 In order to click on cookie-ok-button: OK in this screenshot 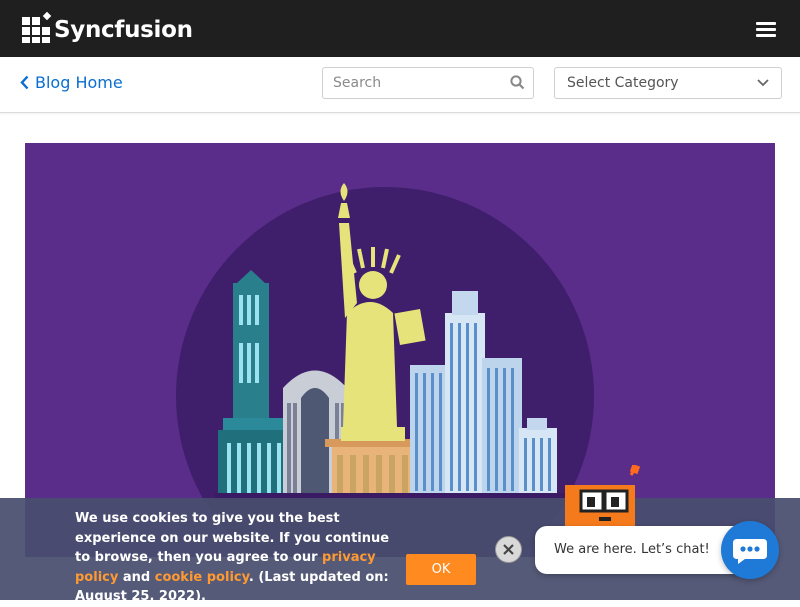, I will do `click(441, 569)`.